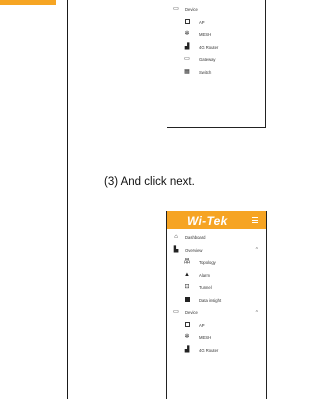 This screenshot has width=320, height=399. Describe the element at coordinates (191, 9) in the screenshot. I see `nav-section-device-label: Device` at that location.